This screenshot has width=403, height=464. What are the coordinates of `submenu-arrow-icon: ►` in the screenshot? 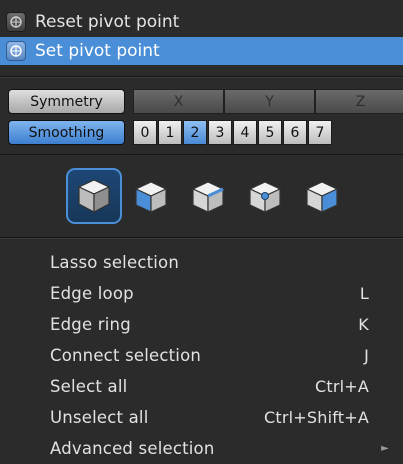 It's located at (385, 448).